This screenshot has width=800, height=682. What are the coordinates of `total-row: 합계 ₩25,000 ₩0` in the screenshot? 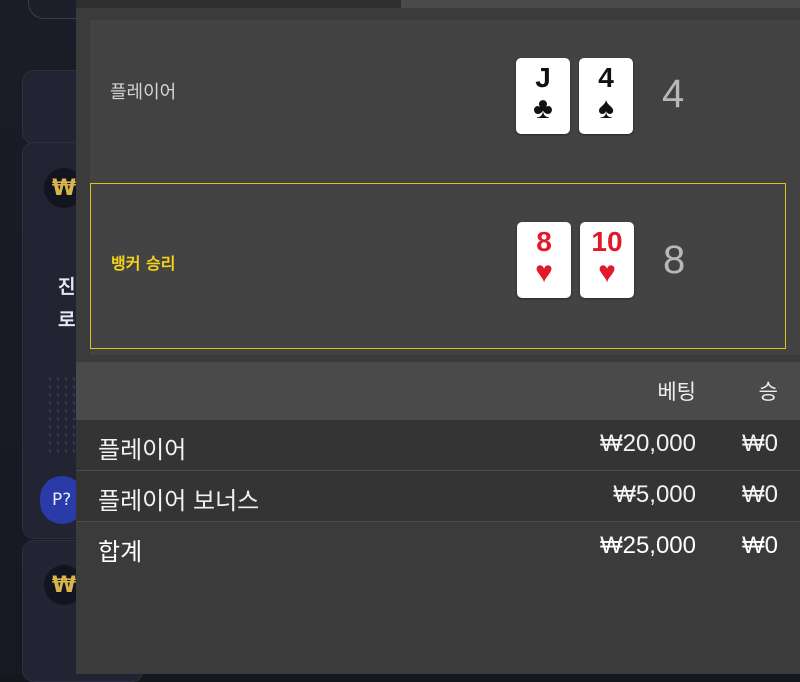 It's located at (438, 547).